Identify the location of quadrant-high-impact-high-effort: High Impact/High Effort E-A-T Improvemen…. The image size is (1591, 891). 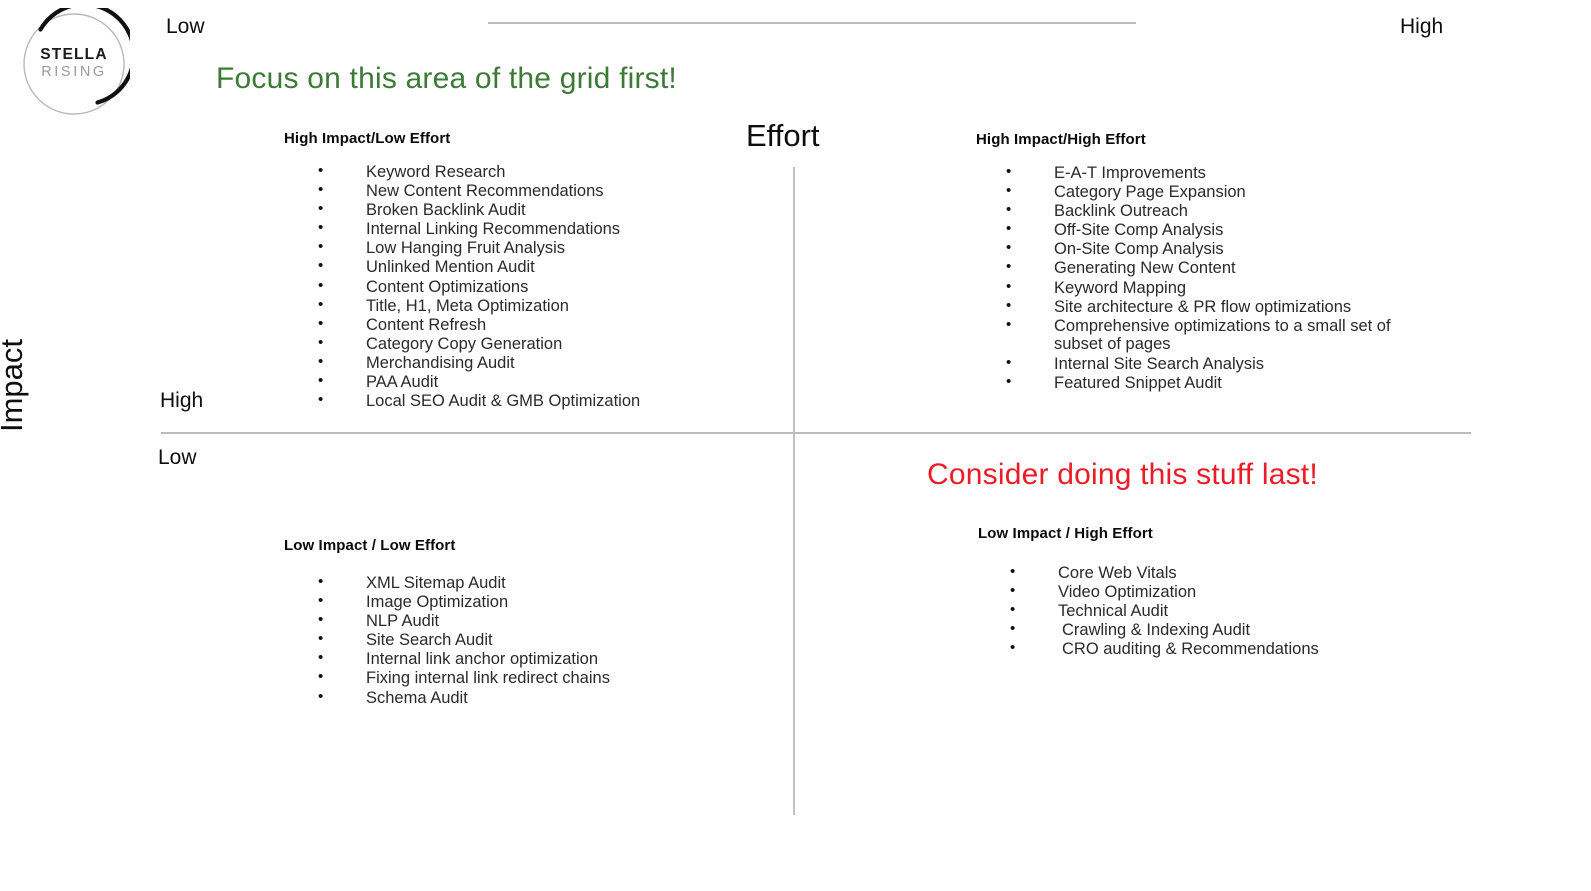
(1206, 262).